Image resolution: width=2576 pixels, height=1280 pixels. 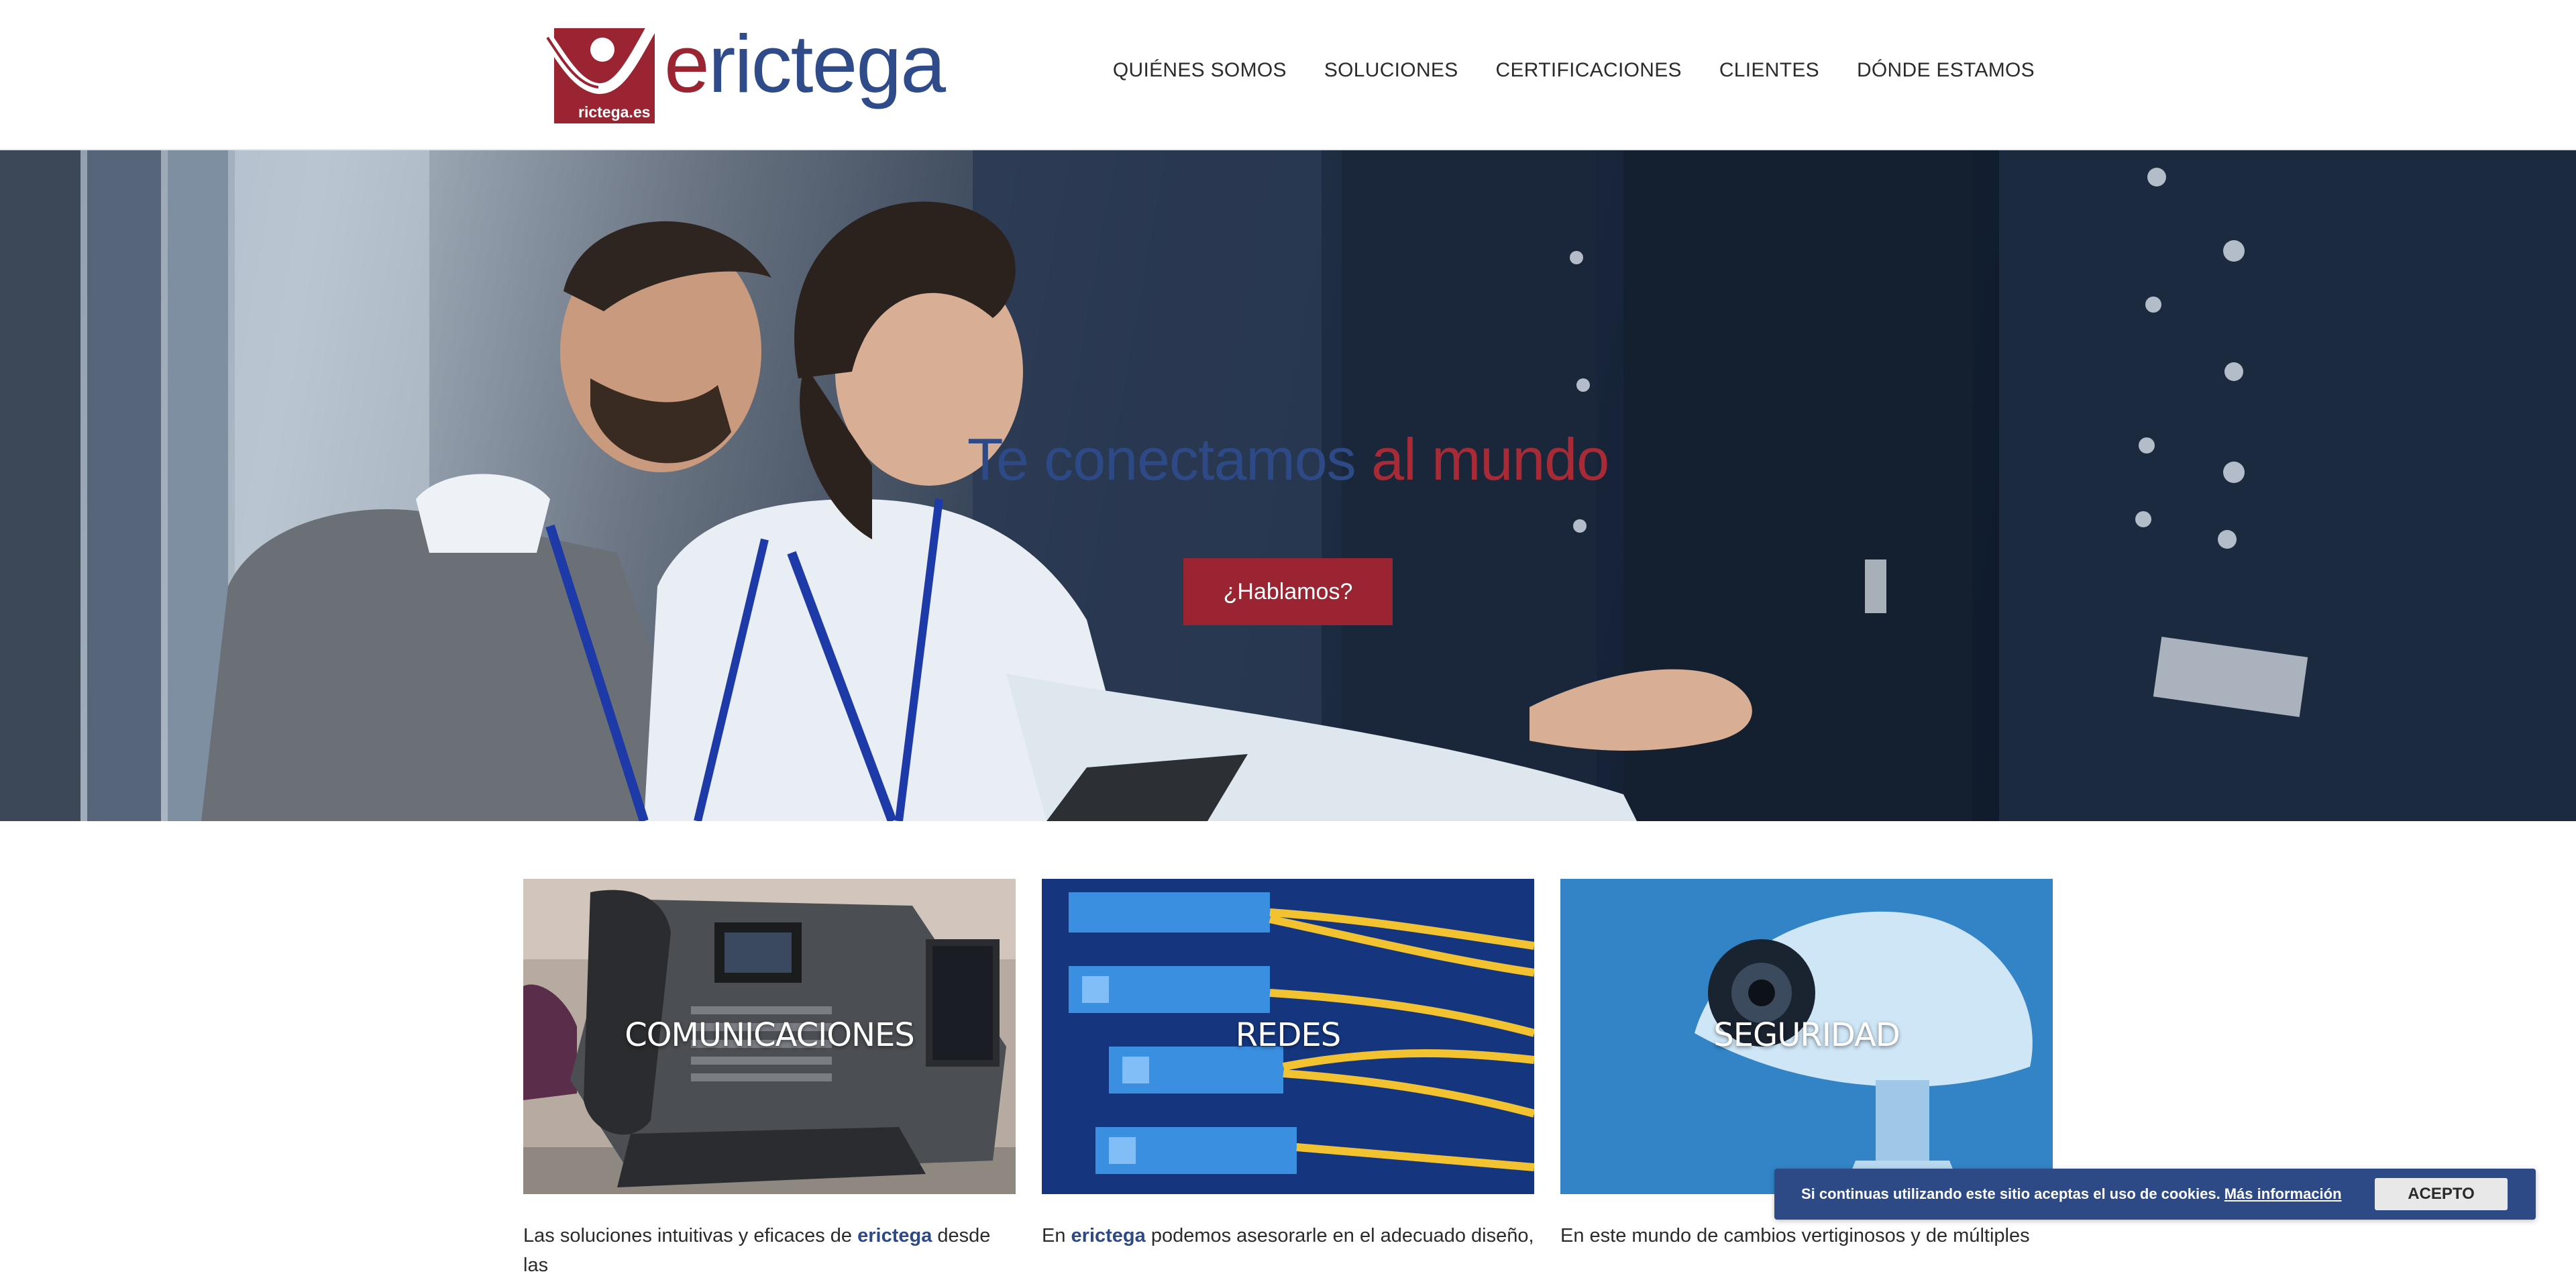 I want to click on hablamos-button: ¿Hablamos?, so click(x=1288, y=592).